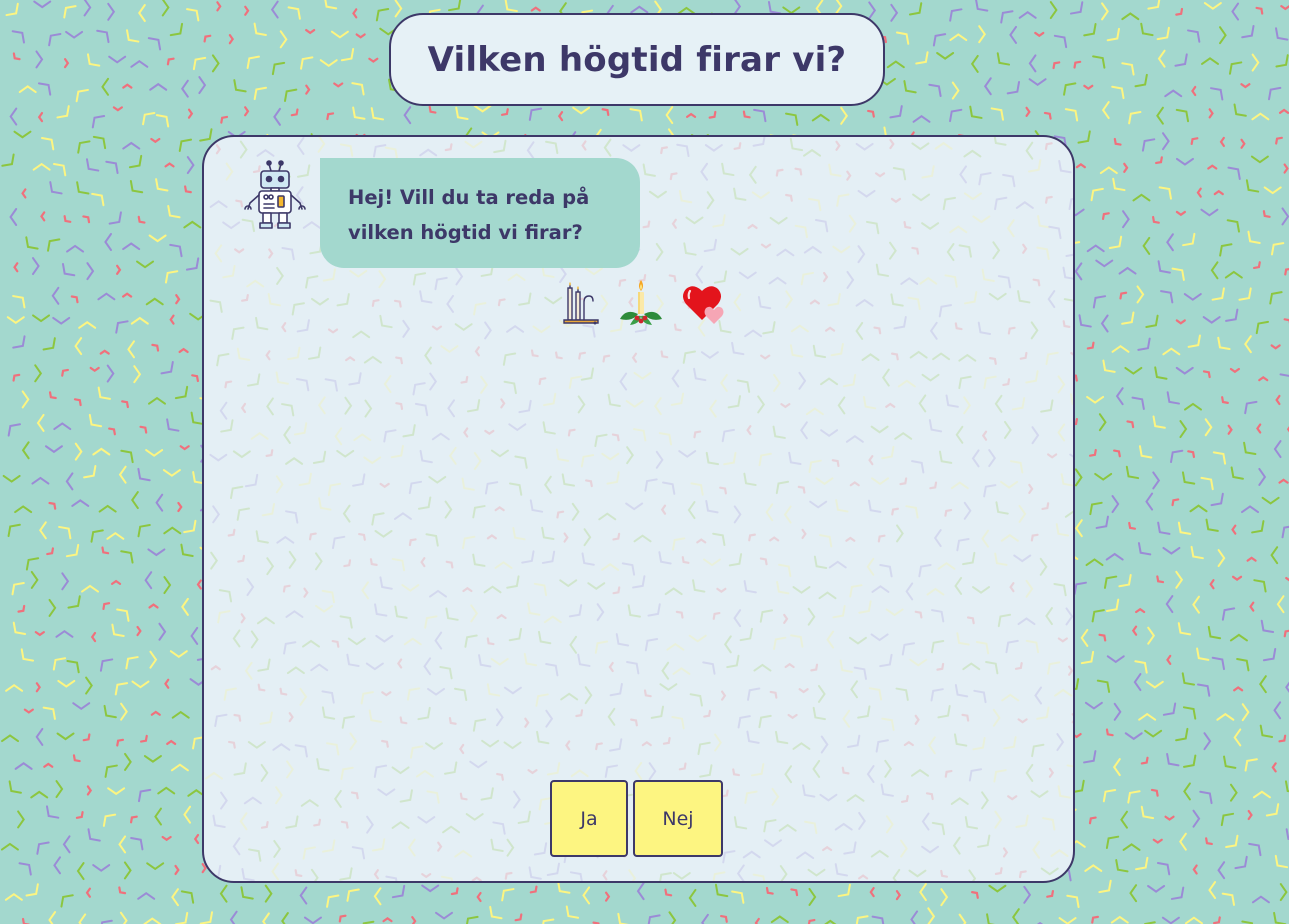  Describe the element at coordinates (275, 194) in the screenshot. I see `robot-icon` at that location.